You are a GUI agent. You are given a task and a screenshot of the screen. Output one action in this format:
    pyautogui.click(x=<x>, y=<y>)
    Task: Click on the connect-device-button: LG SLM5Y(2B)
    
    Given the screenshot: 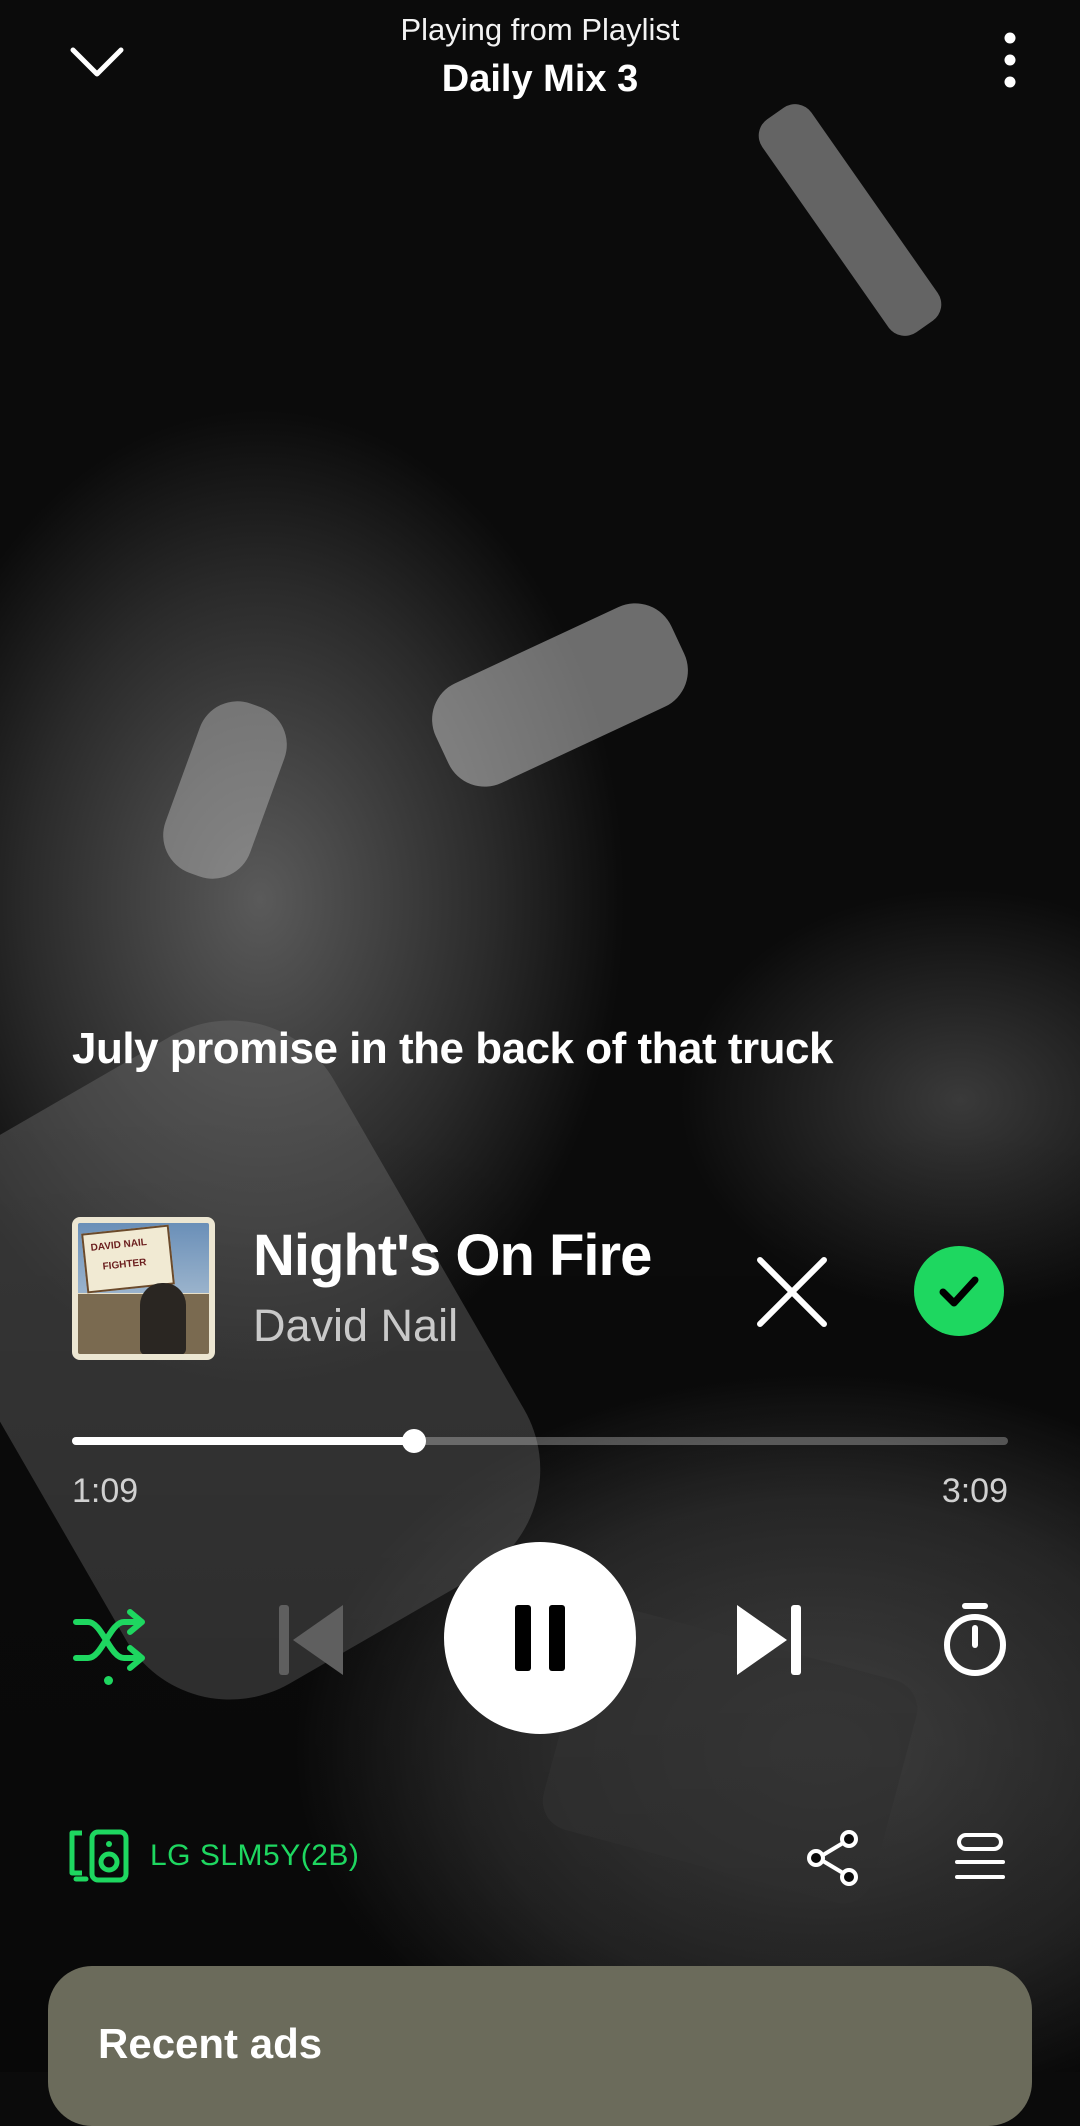 What is the action you would take?
    pyautogui.click(x=213, y=1856)
    